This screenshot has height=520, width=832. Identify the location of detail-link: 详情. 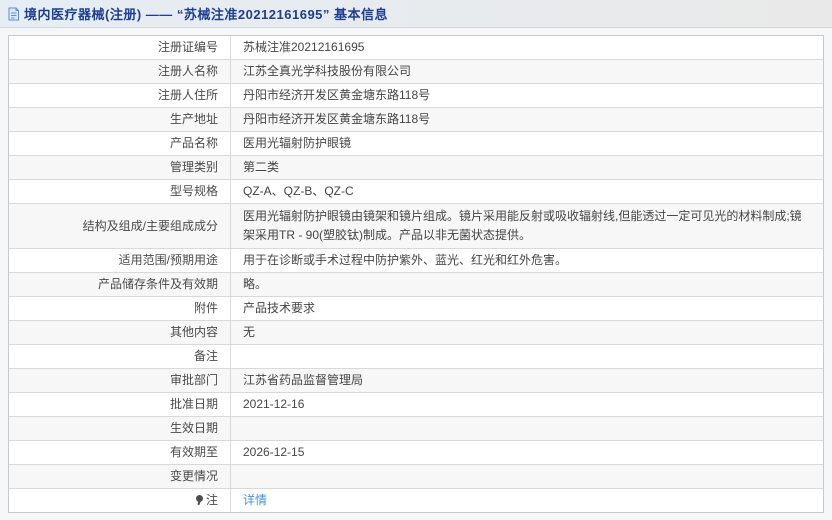
(255, 500).